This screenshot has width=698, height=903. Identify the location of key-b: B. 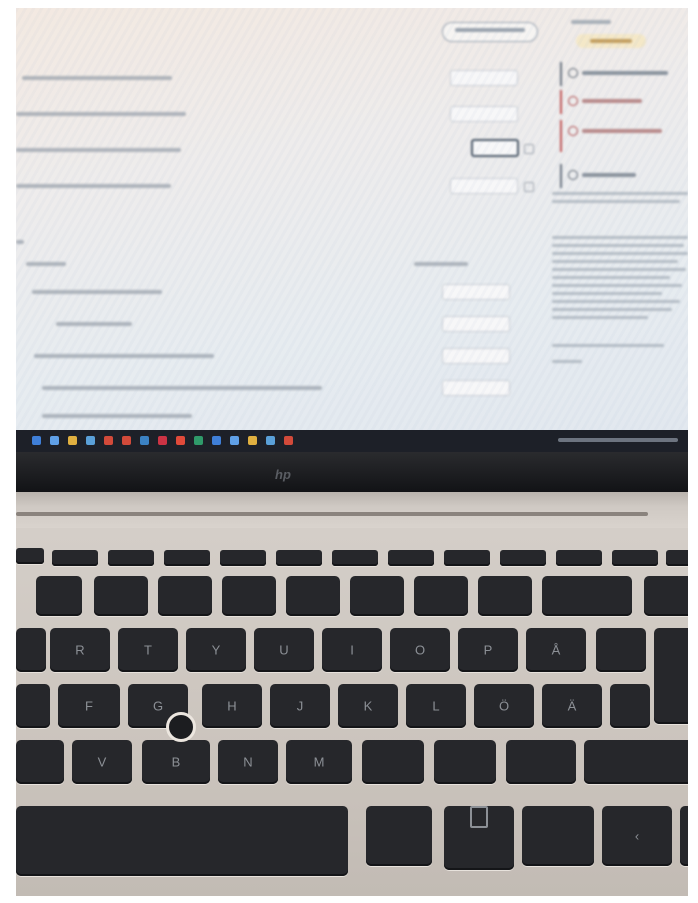
(176, 762).